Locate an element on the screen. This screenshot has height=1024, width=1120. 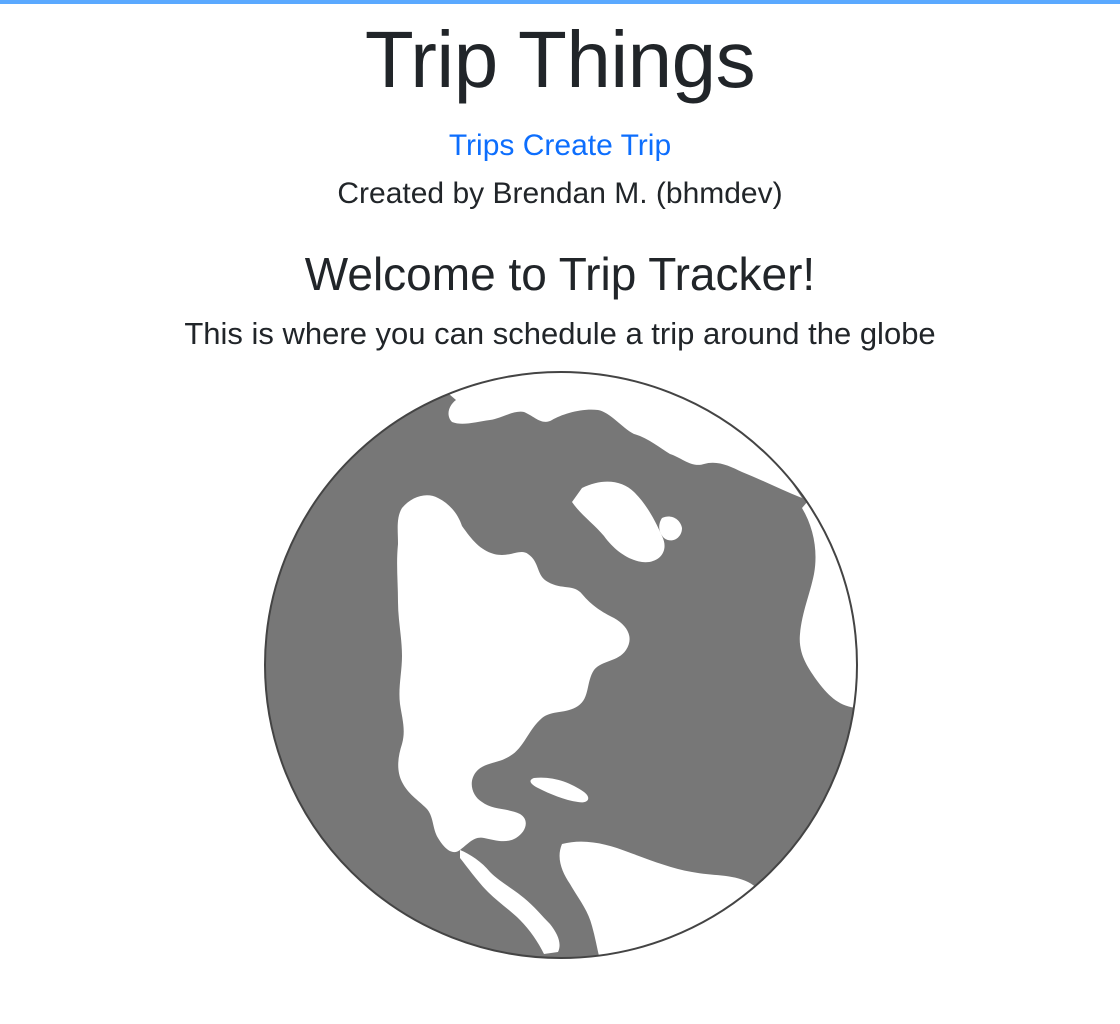
author-credit: Created by Brendan M. (bhmdev) is located at coordinates (560, 193).